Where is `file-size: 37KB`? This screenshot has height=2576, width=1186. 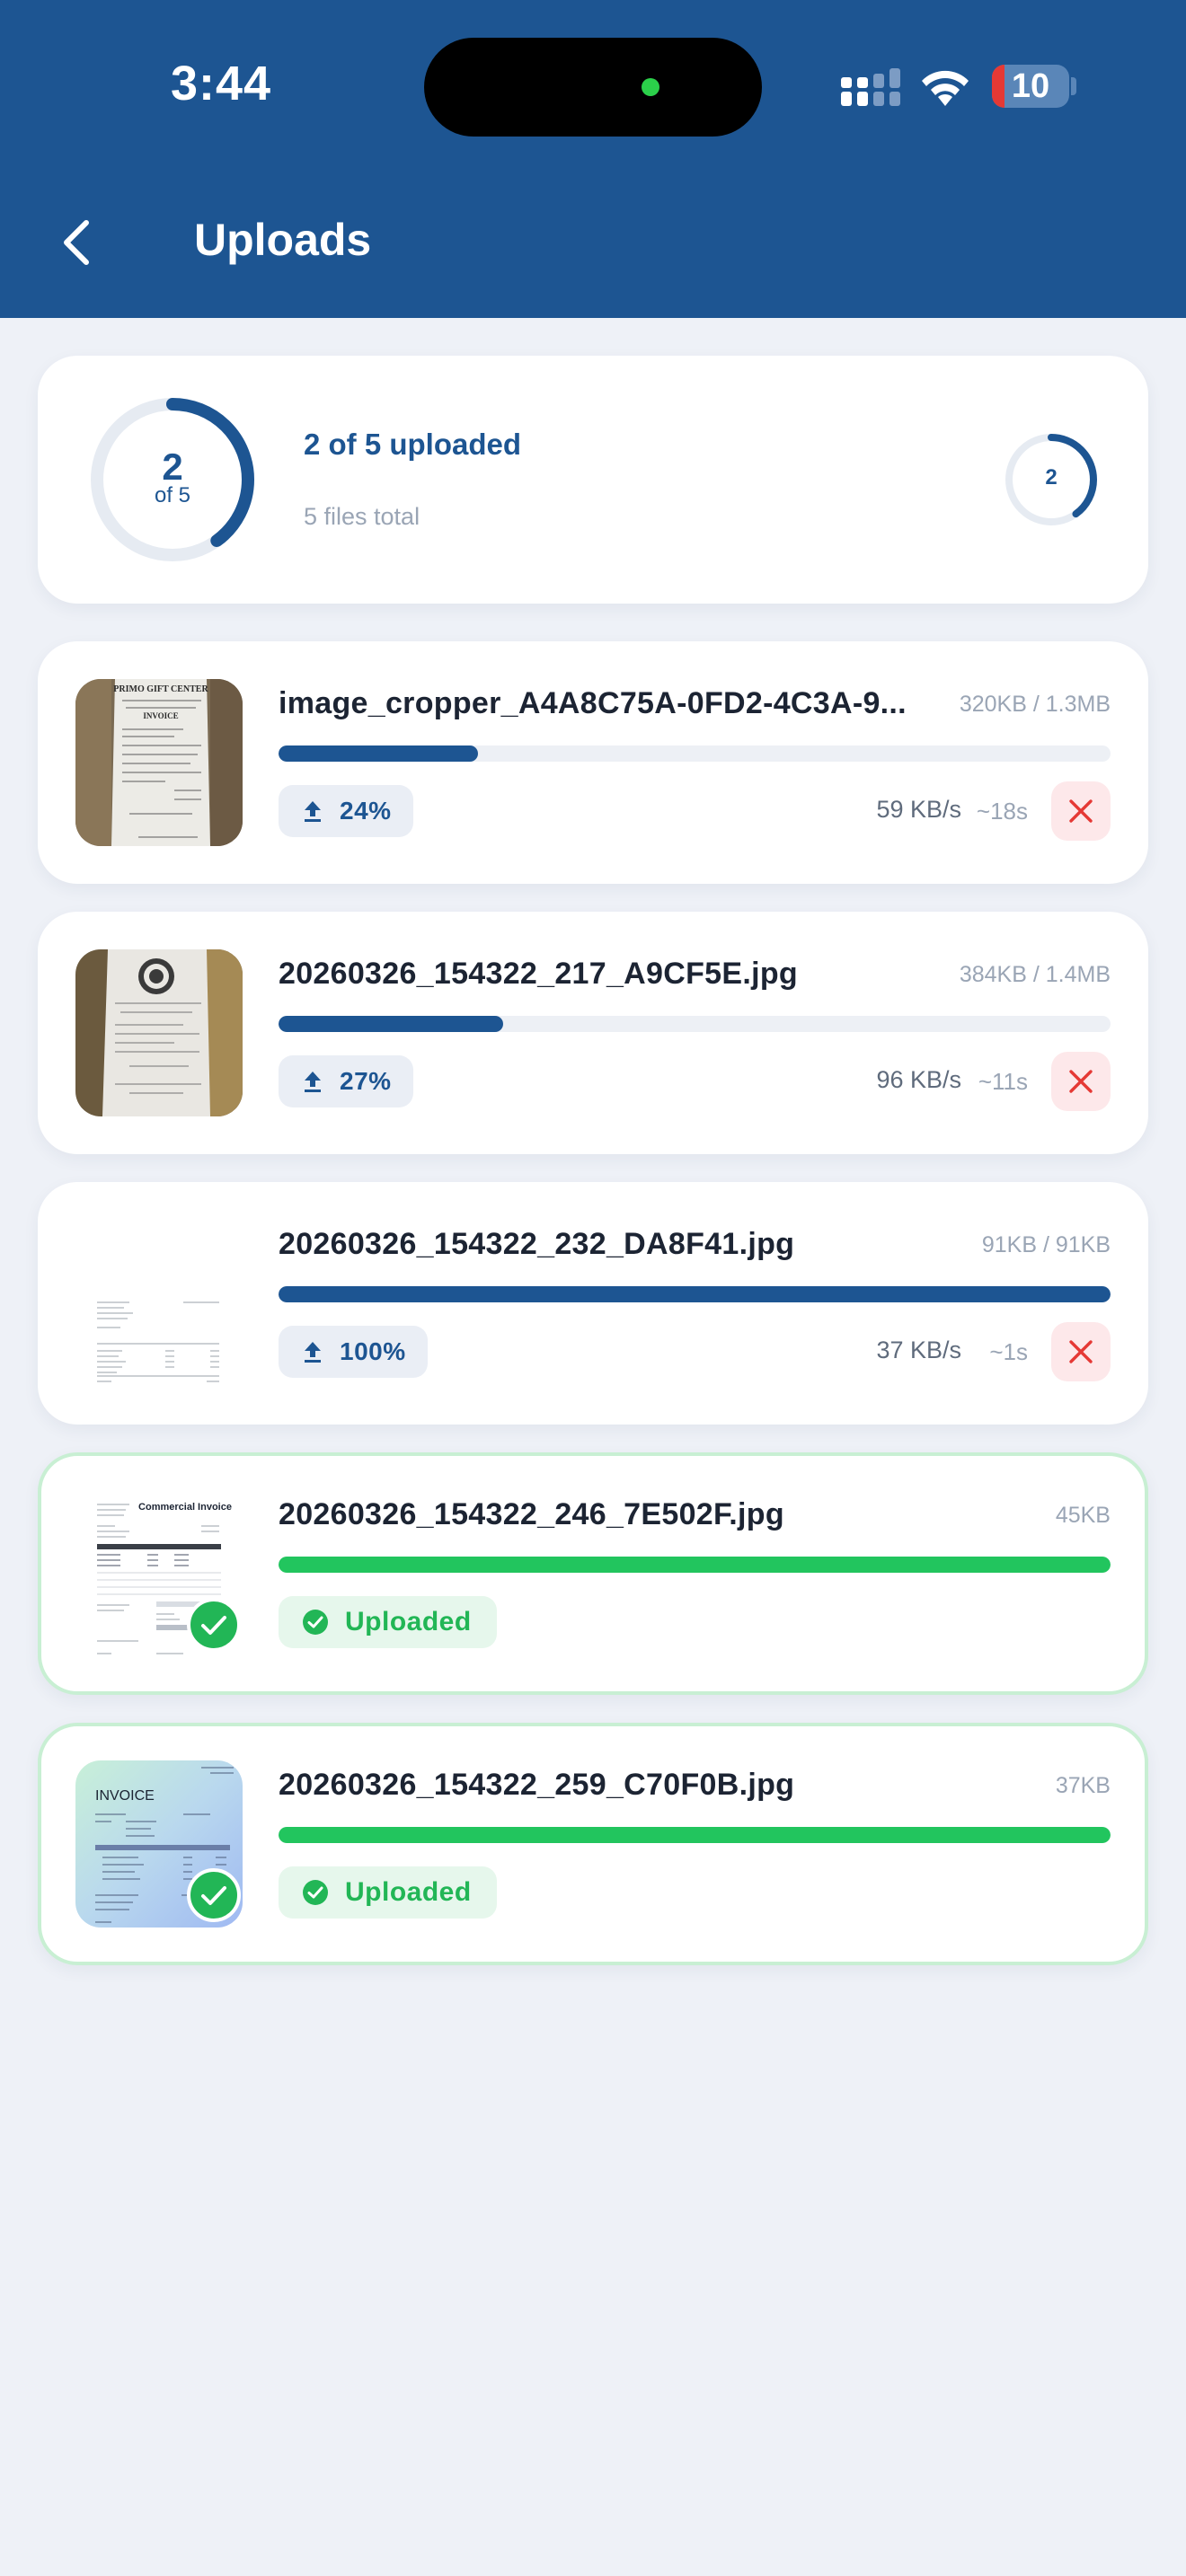
file-size: 37KB is located at coordinates (1083, 1785).